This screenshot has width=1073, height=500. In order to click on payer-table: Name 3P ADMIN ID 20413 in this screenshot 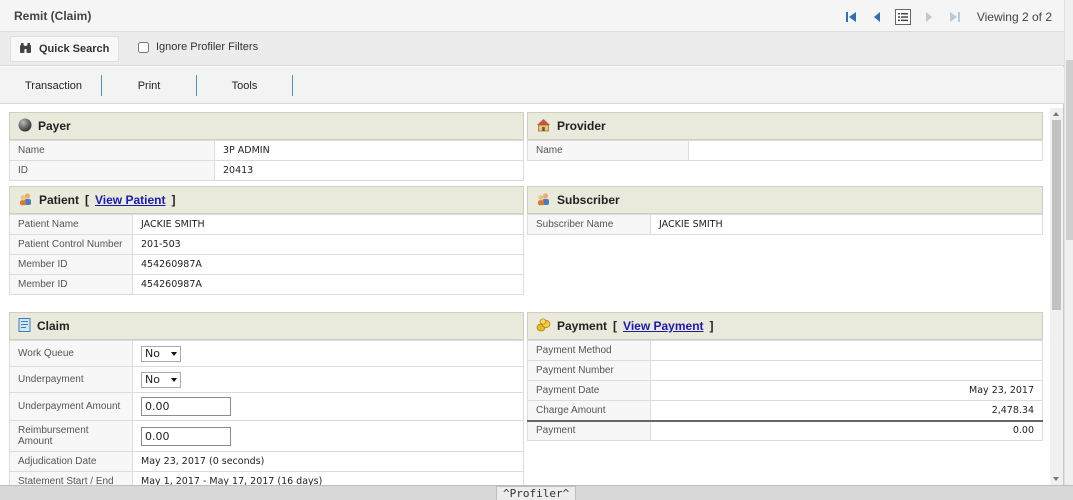, I will do `click(266, 160)`.